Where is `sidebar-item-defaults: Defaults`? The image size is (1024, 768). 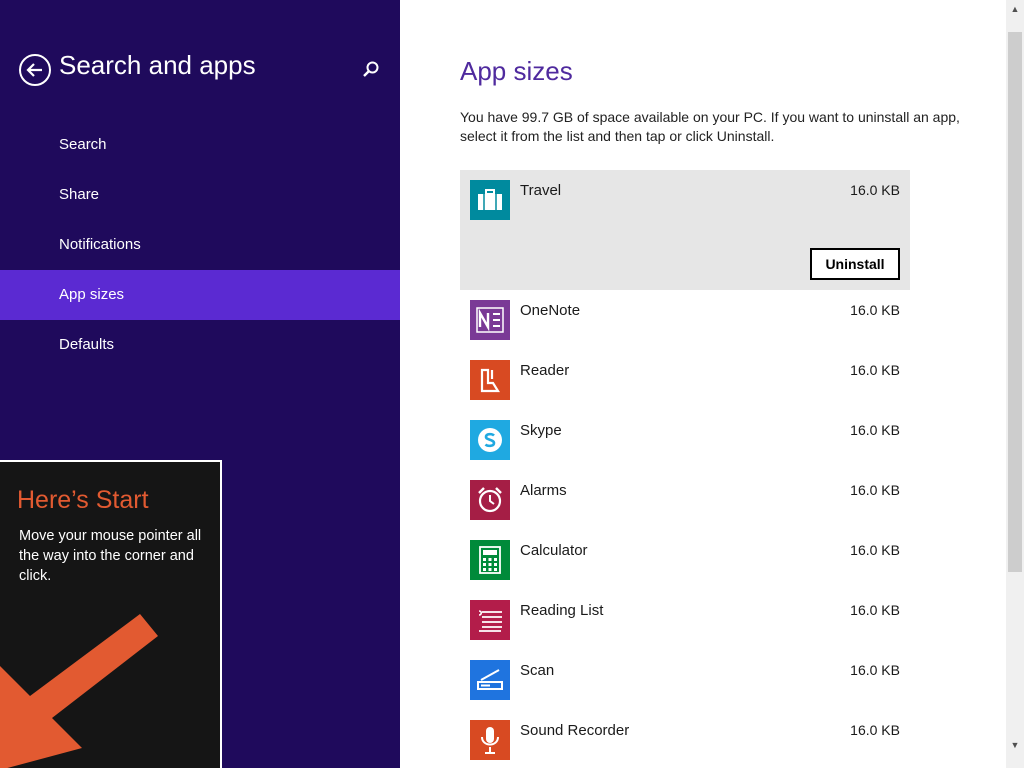
sidebar-item-defaults: Defaults is located at coordinates (200, 345).